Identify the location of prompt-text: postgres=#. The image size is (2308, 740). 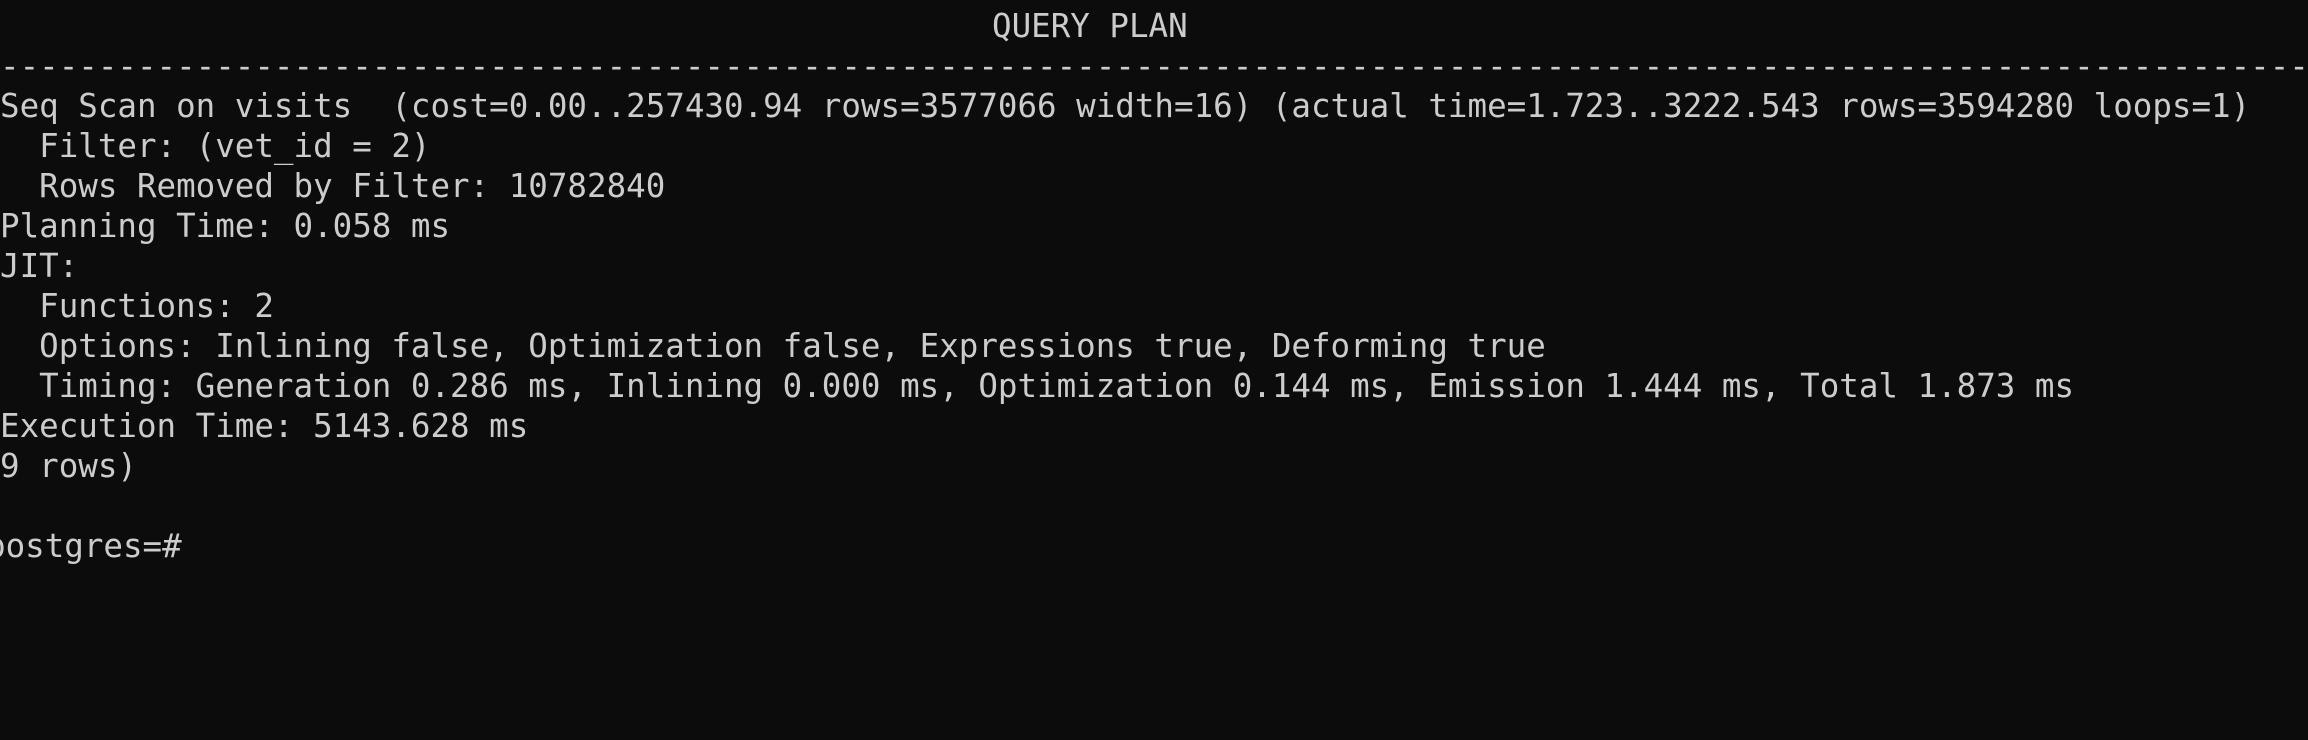
(91, 546).